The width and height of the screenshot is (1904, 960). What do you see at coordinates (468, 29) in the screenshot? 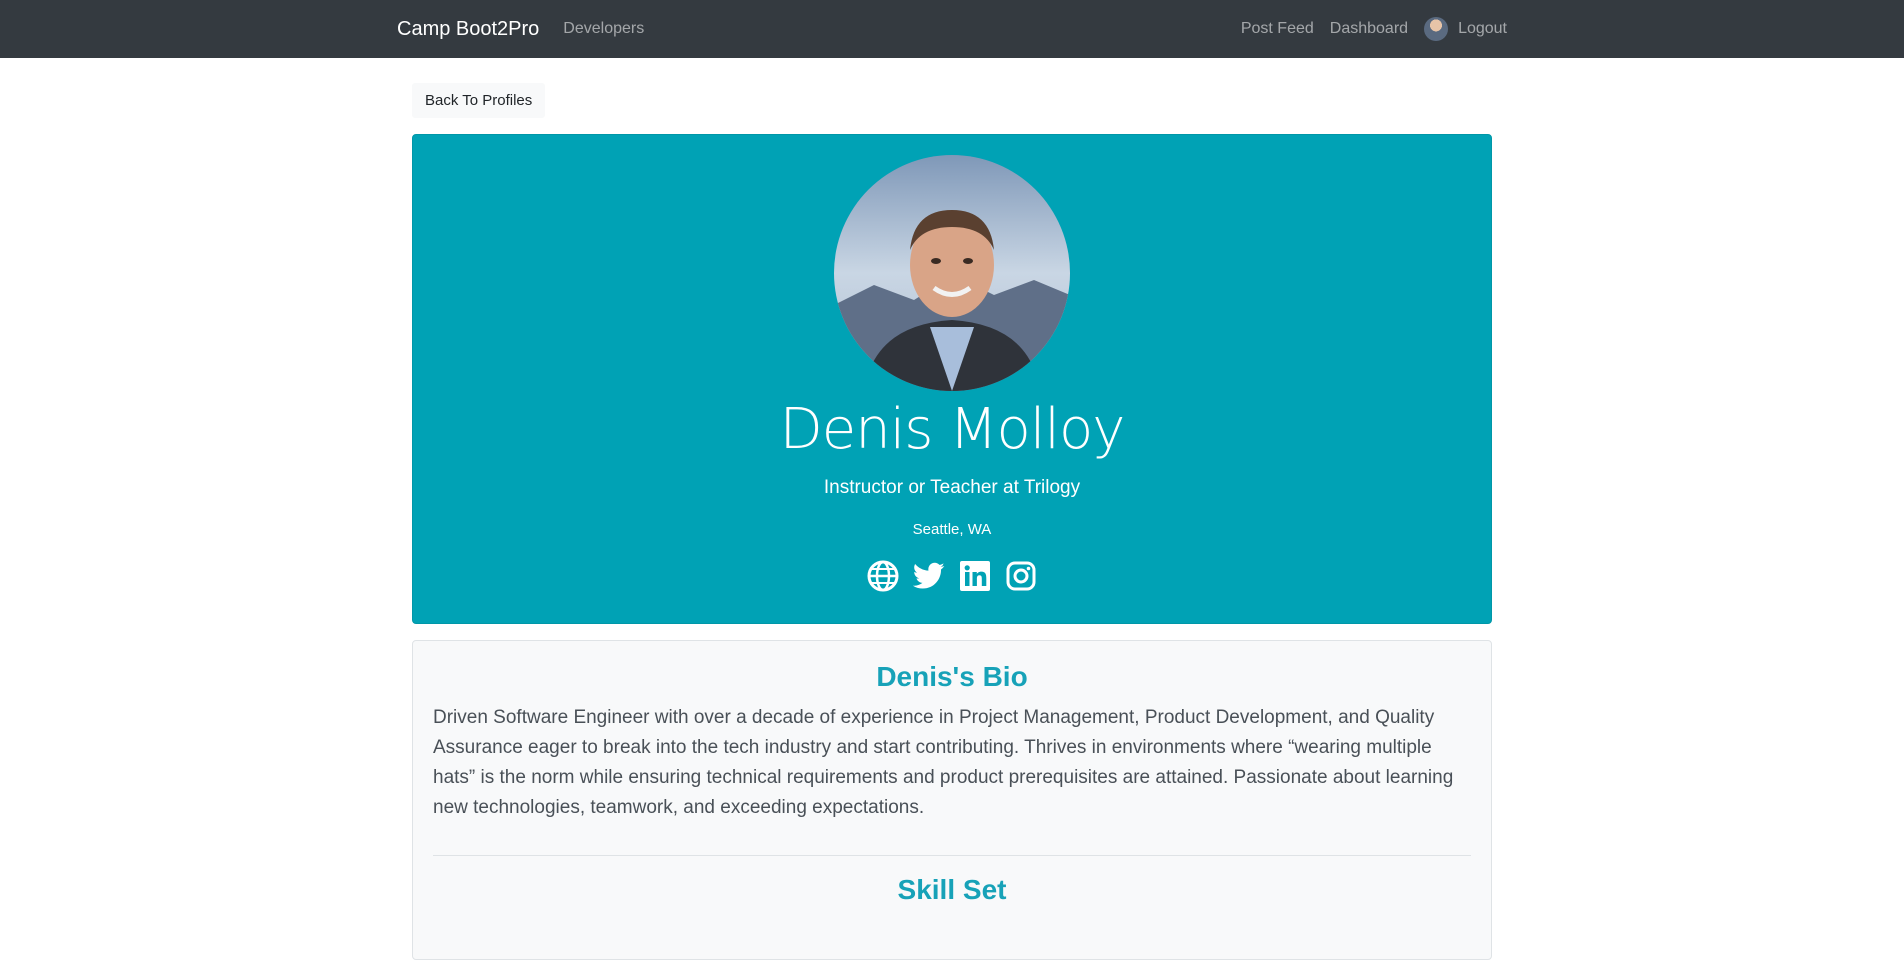
I see `brand-link: Camp Boot2Pro` at bounding box center [468, 29].